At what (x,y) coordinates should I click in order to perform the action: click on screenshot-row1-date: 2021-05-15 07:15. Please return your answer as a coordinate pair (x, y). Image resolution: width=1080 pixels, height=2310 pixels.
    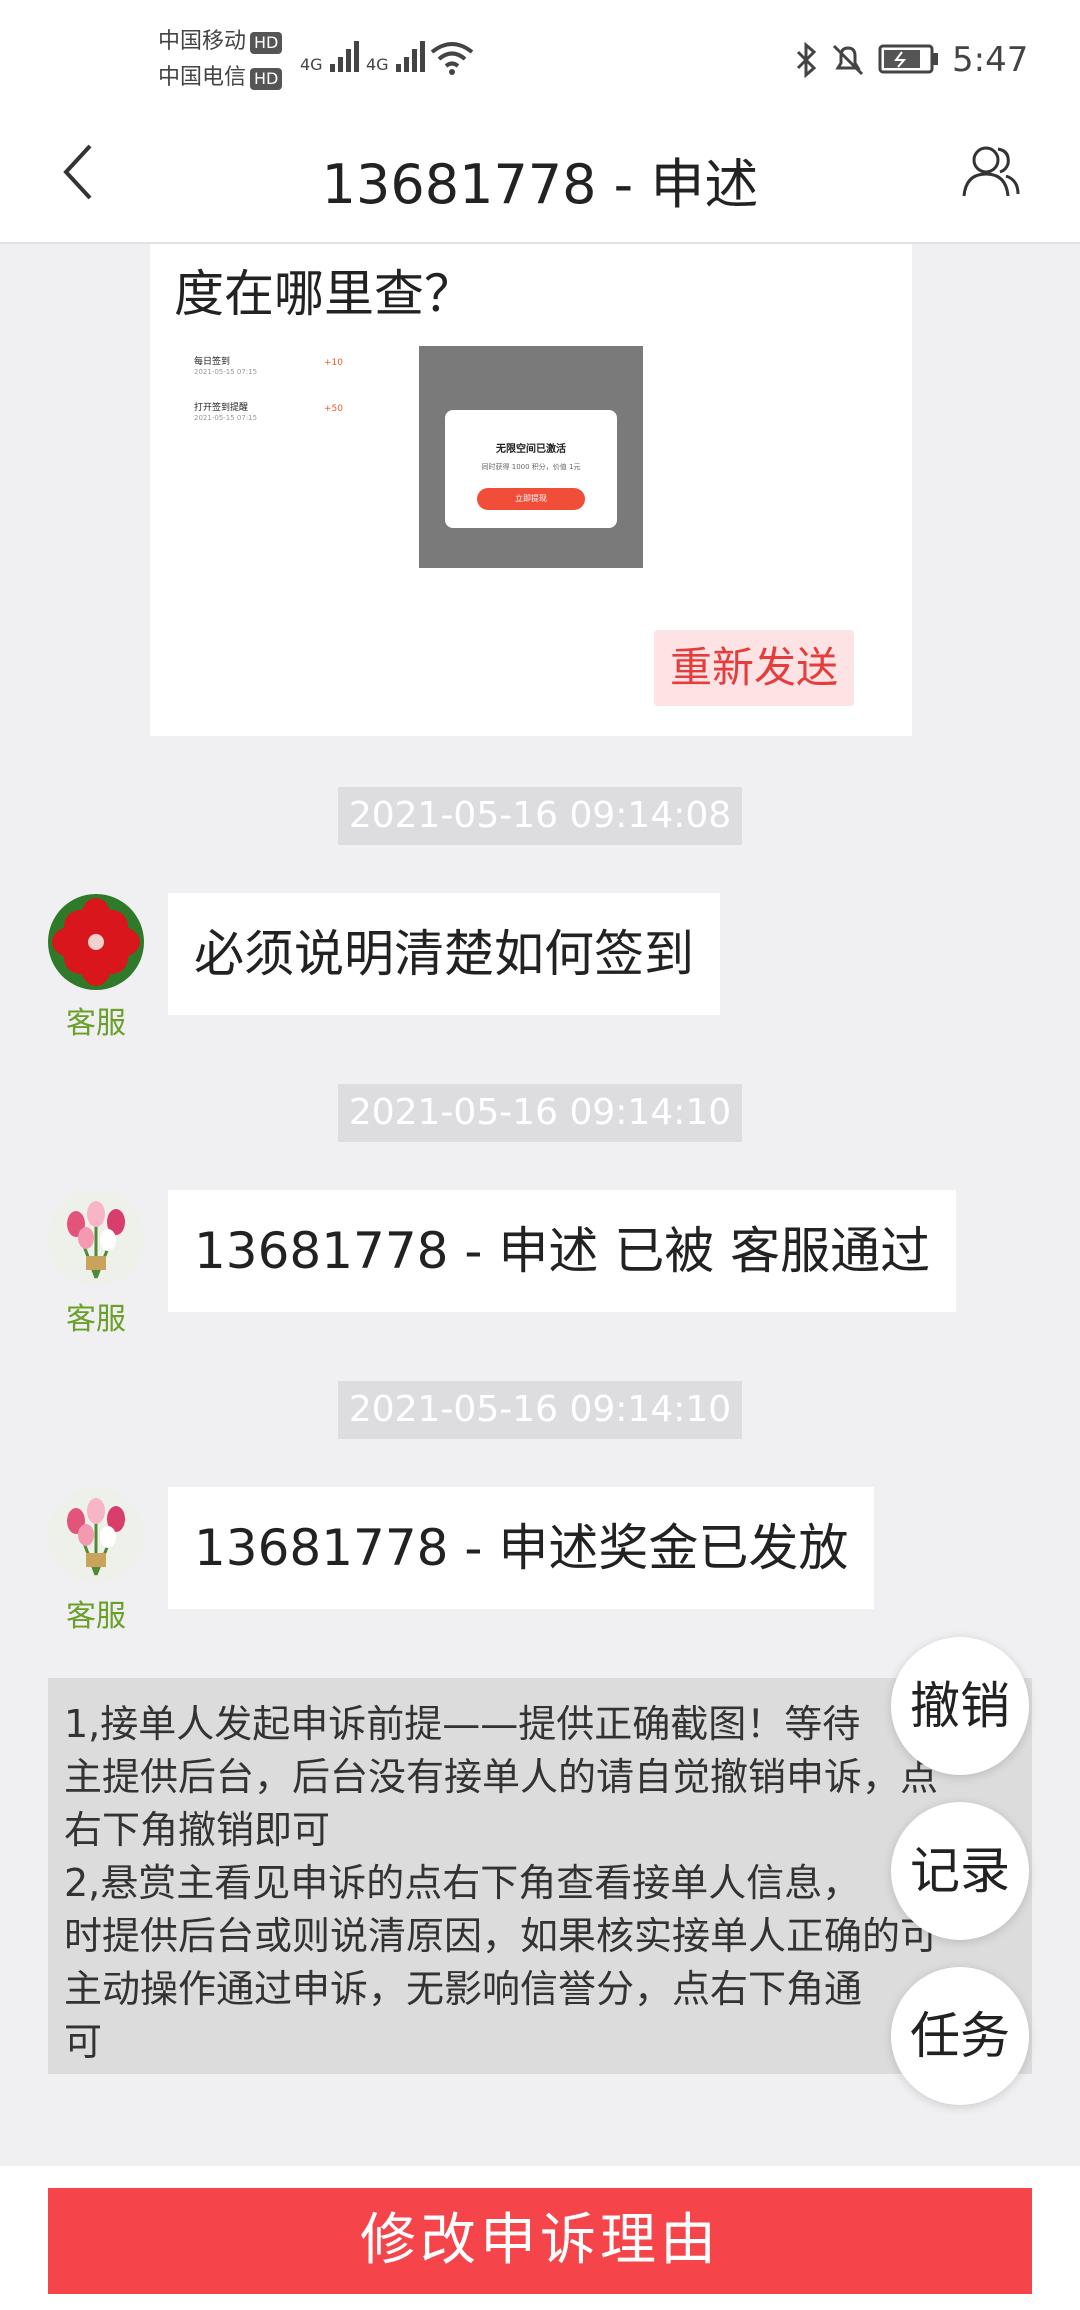
    Looking at the image, I should click on (226, 372).